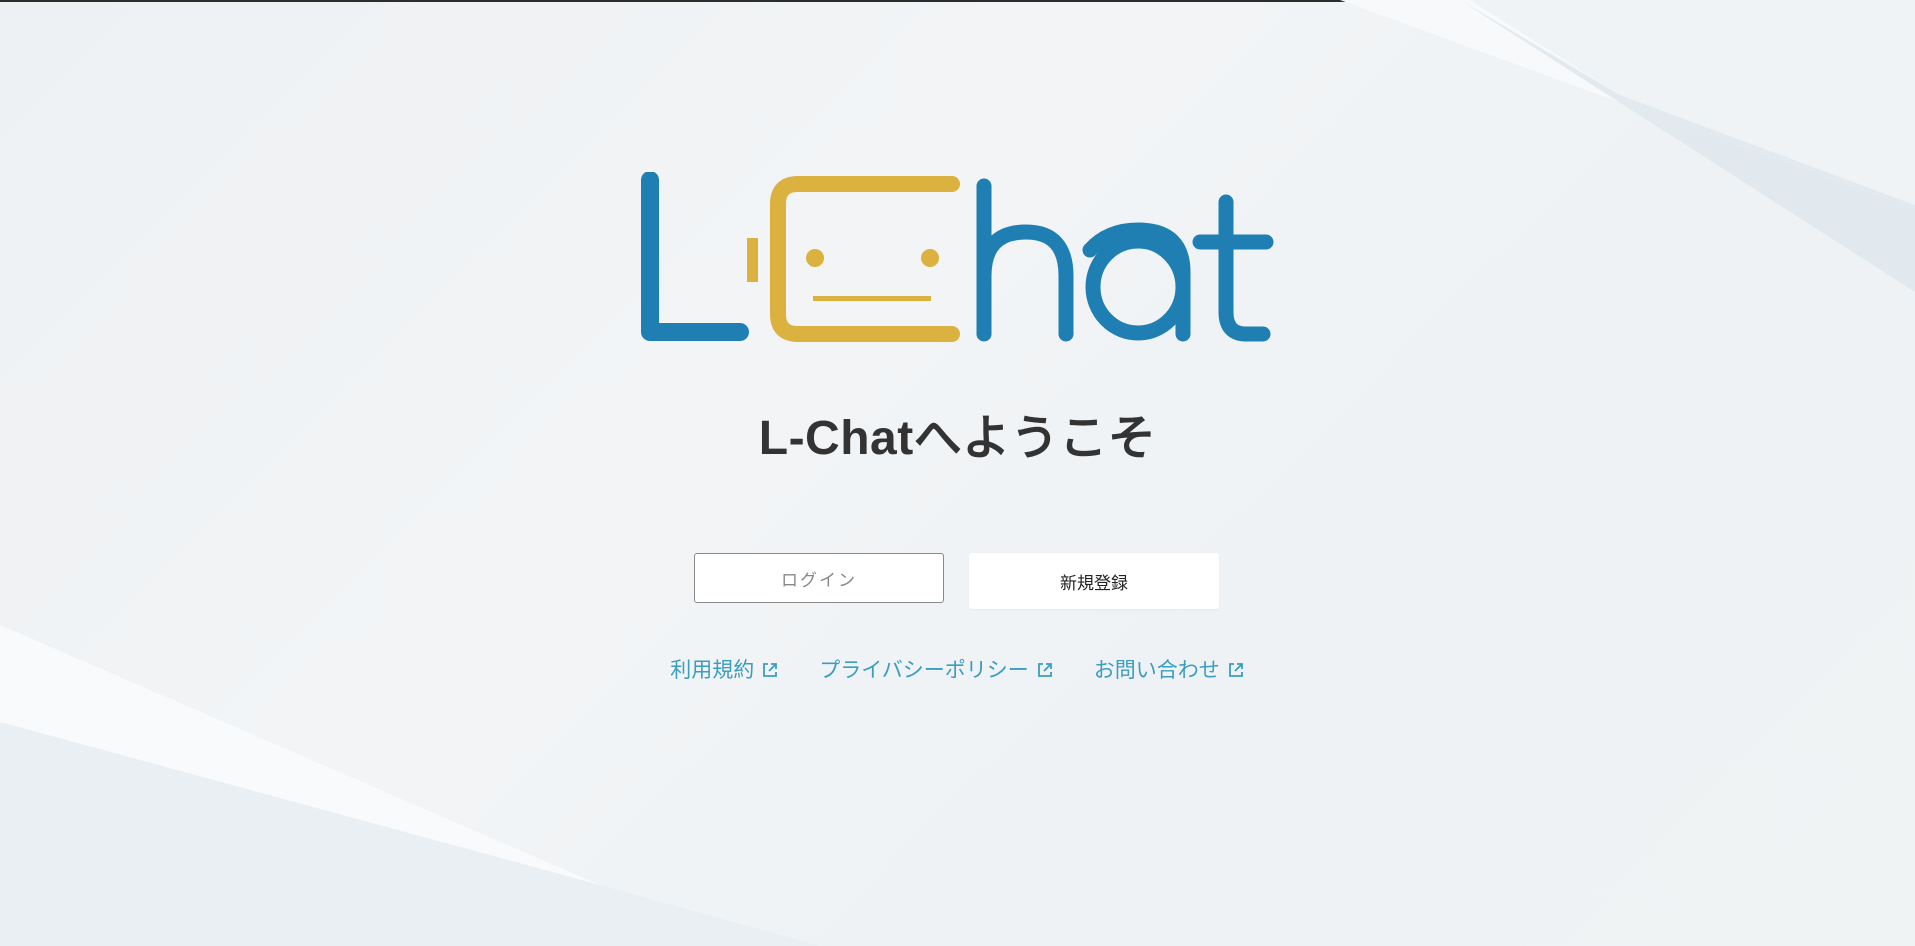  What do you see at coordinates (930, 258) in the screenshot?
I see `logo-face-right-eye` at bounding box center [930, 258].